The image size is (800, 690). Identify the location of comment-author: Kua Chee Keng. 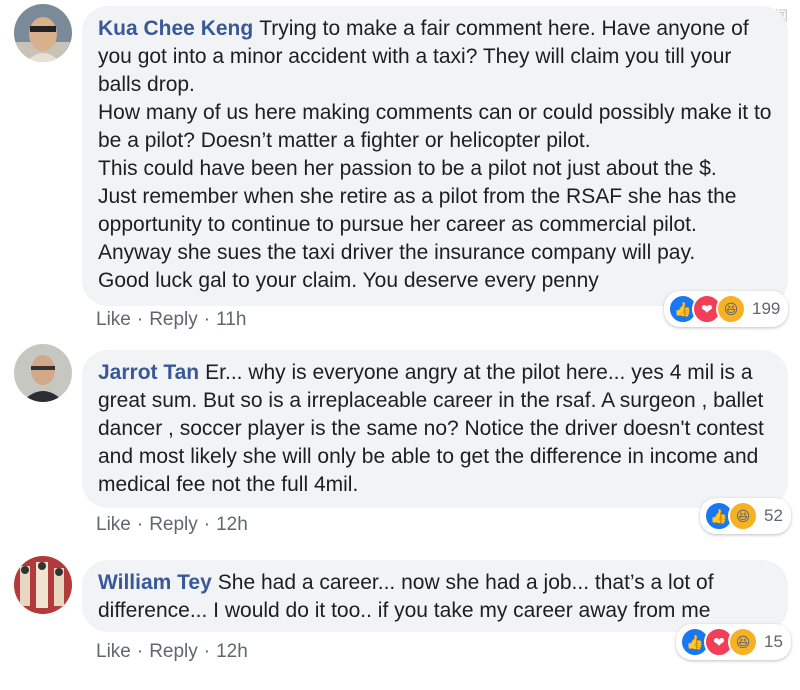
(175, 28).